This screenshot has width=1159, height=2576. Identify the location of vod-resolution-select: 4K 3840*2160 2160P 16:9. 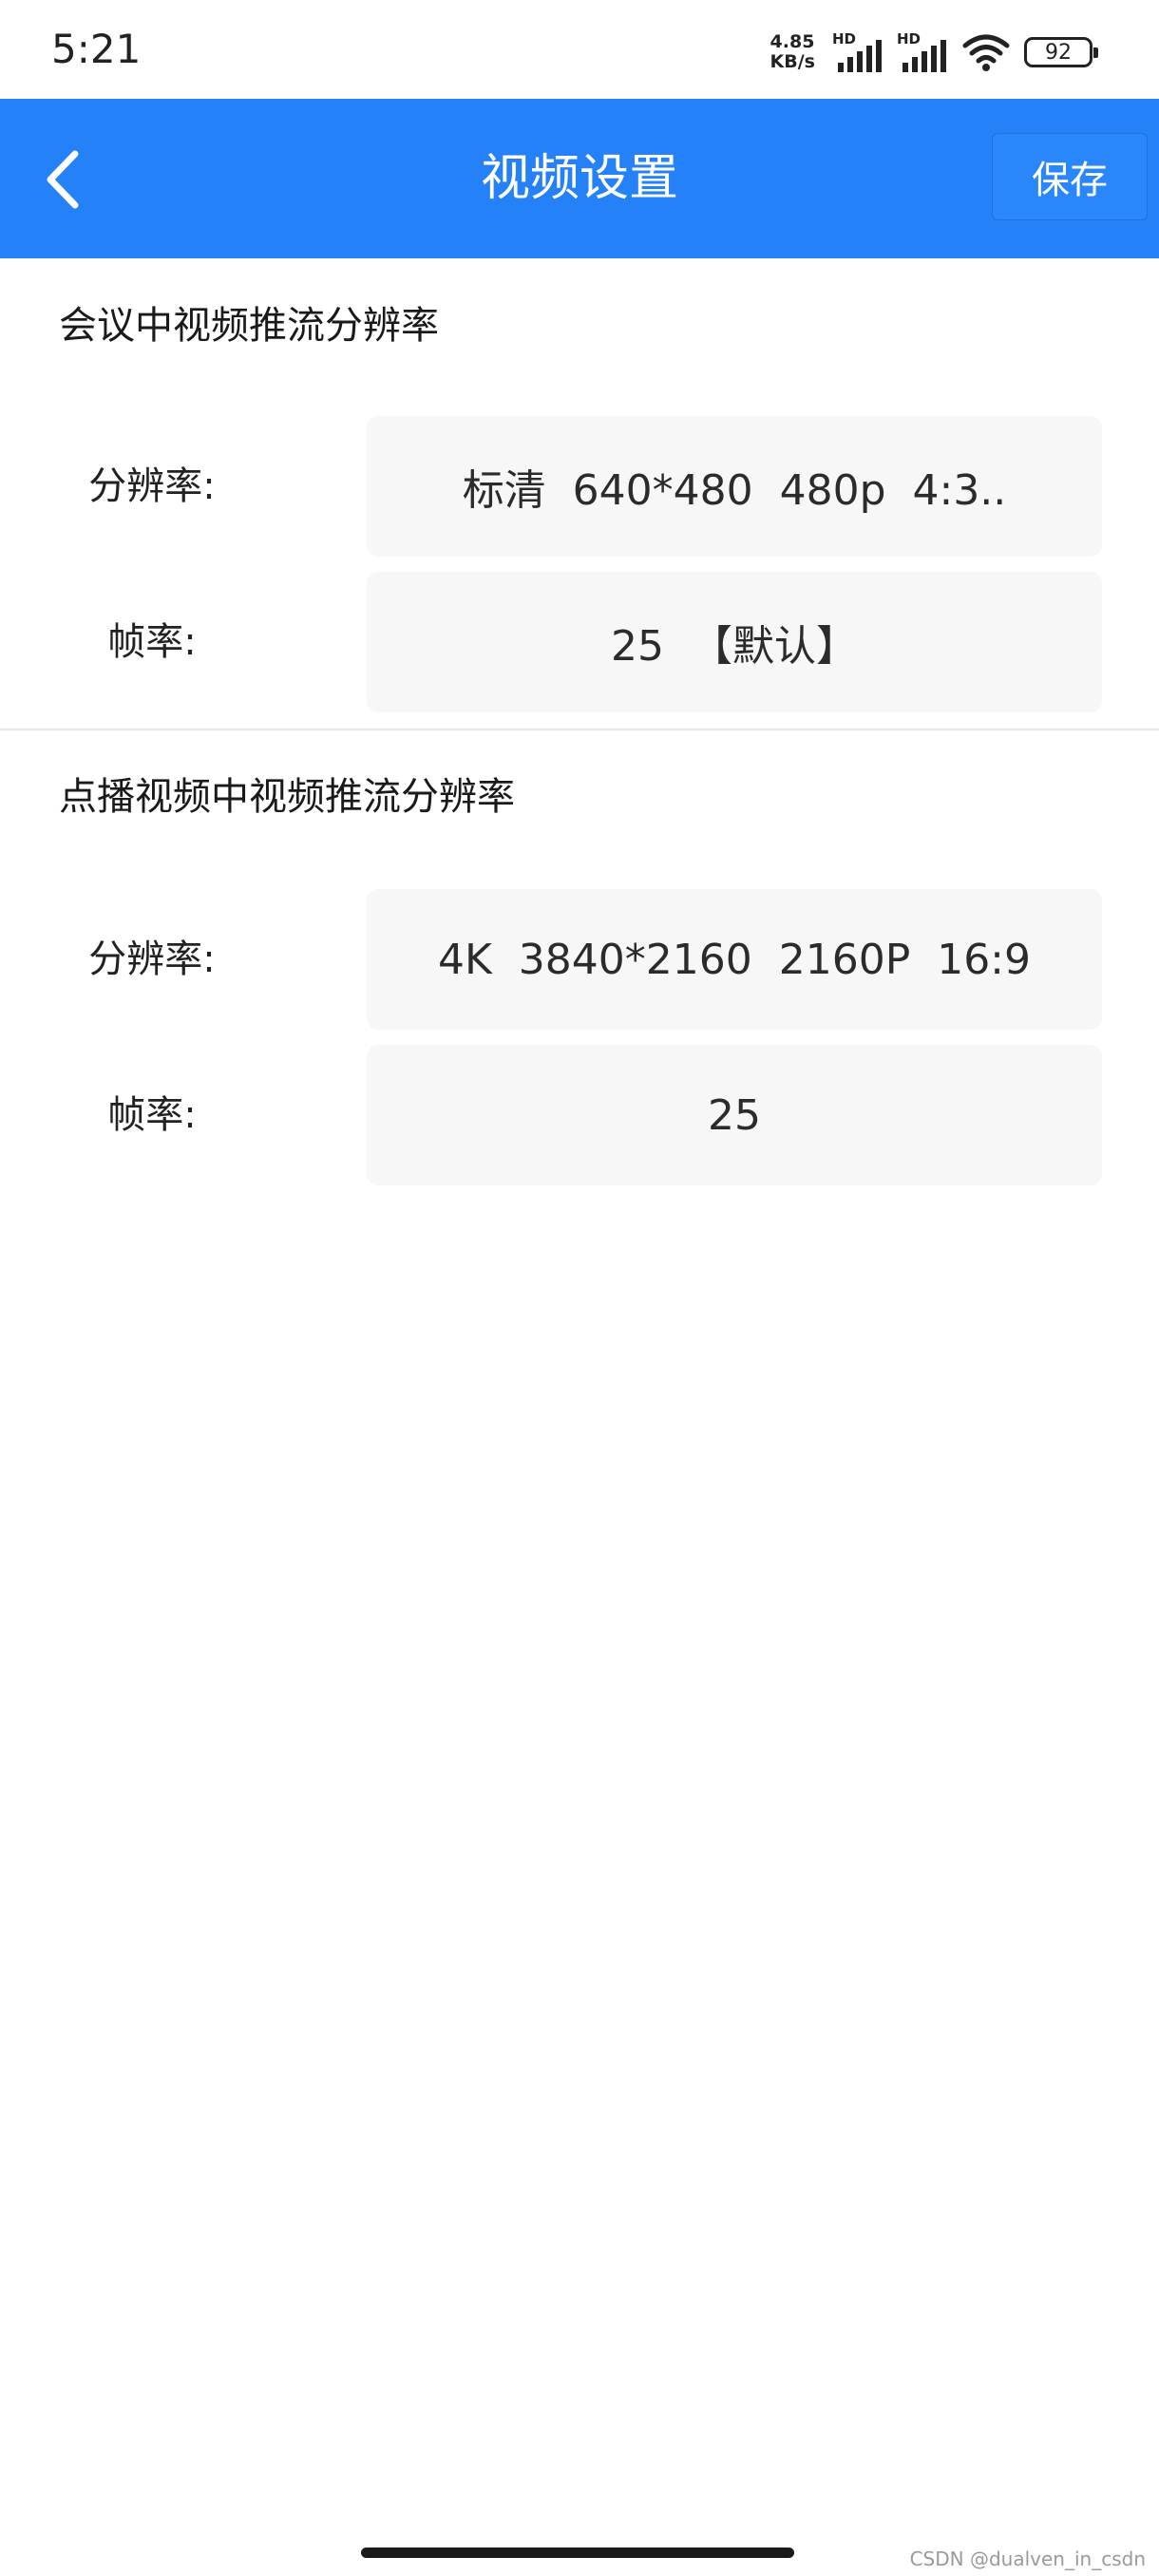
(734, 959).